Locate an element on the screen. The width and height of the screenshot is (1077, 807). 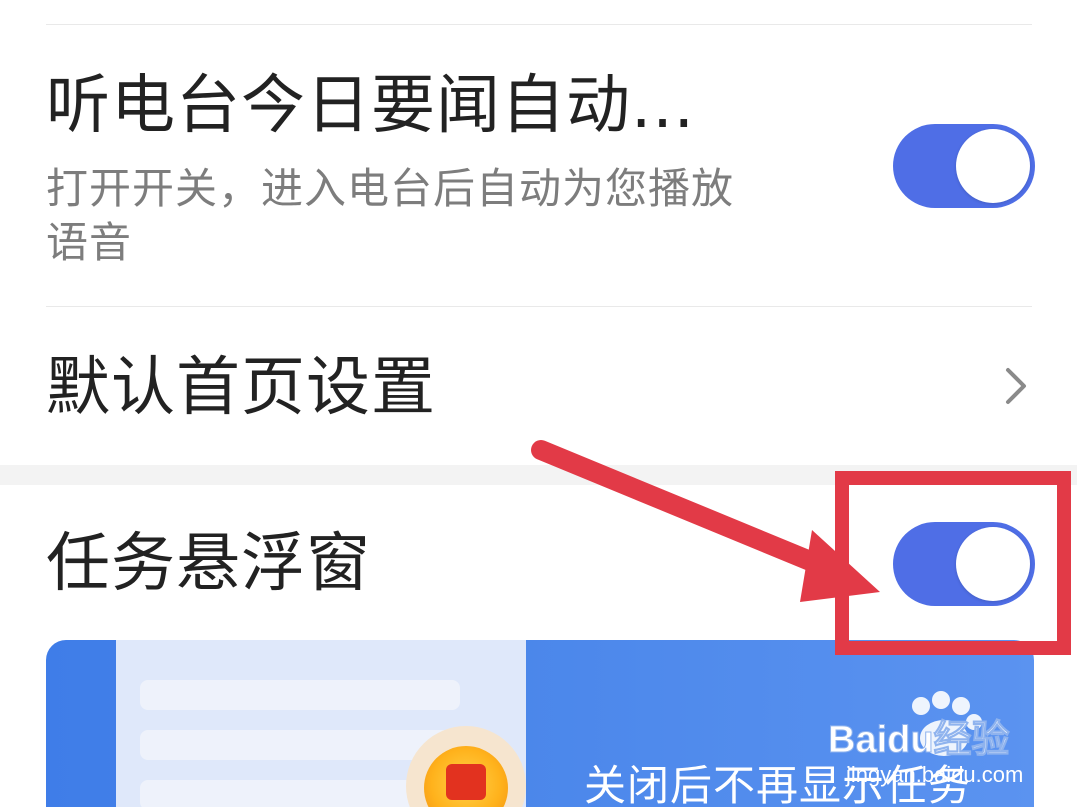
section-separator is located at coordinates (538, 475).